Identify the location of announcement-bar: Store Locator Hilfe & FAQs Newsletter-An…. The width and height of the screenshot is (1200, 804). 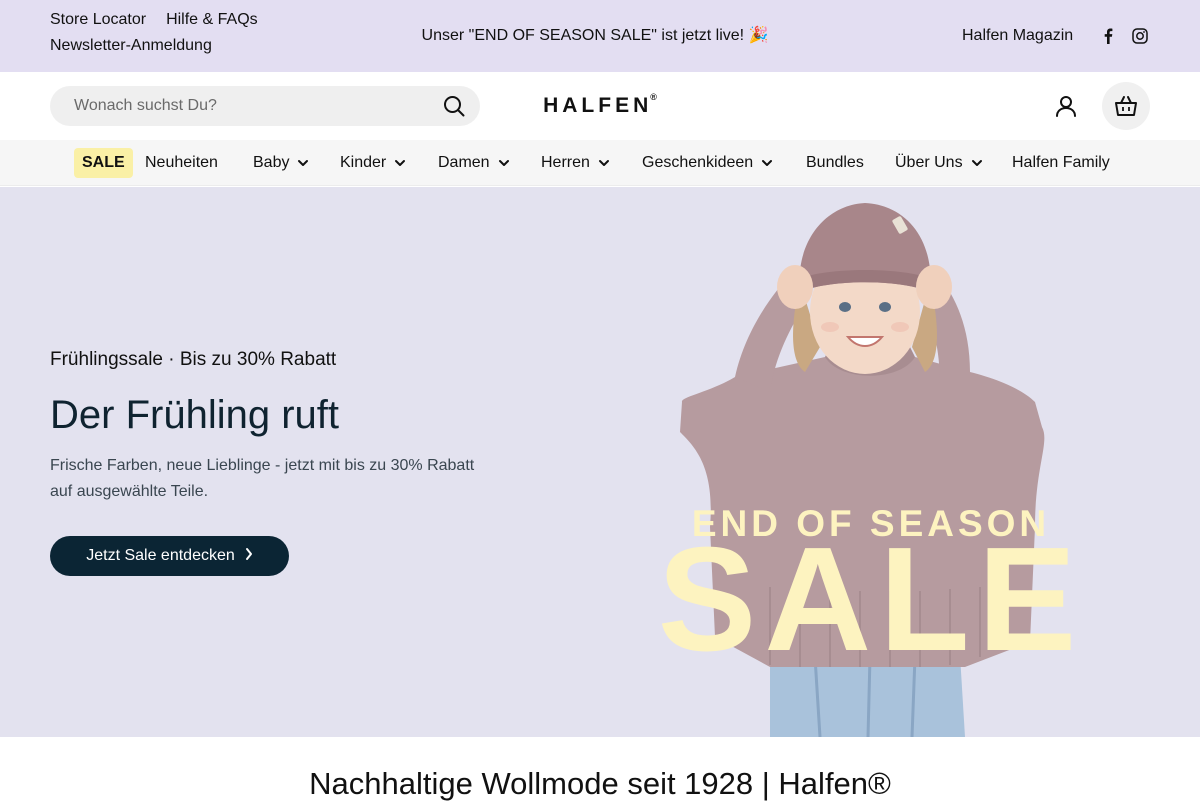
(600, 36).